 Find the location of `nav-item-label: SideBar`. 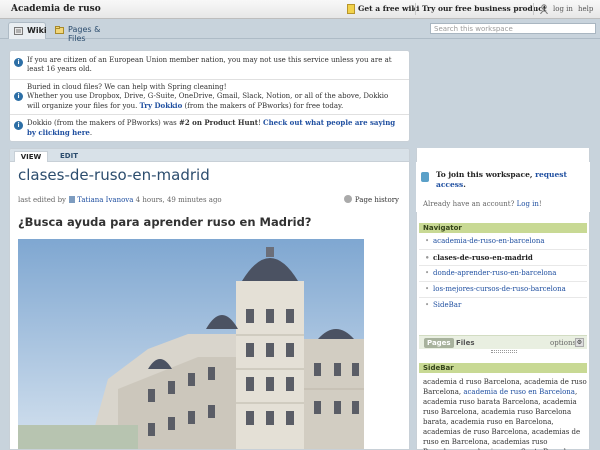

nav-item-label: SideBar is located at coordinates (447, 305).